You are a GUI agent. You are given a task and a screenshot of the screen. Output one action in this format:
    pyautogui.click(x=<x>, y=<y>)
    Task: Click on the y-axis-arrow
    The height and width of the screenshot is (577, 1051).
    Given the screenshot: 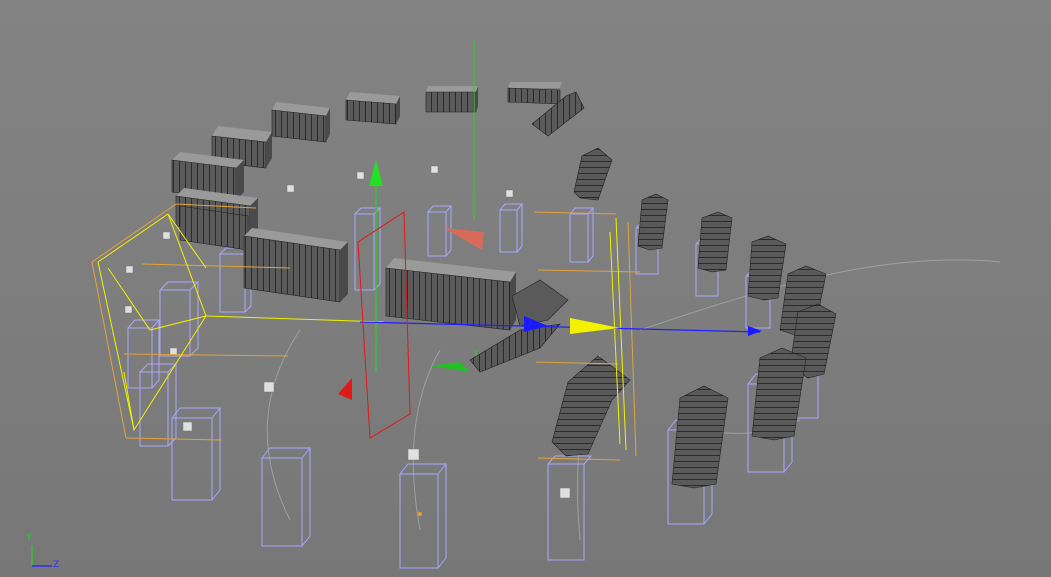 What is the action you would take?
    pyautogui.click(x=376, y=173)
    